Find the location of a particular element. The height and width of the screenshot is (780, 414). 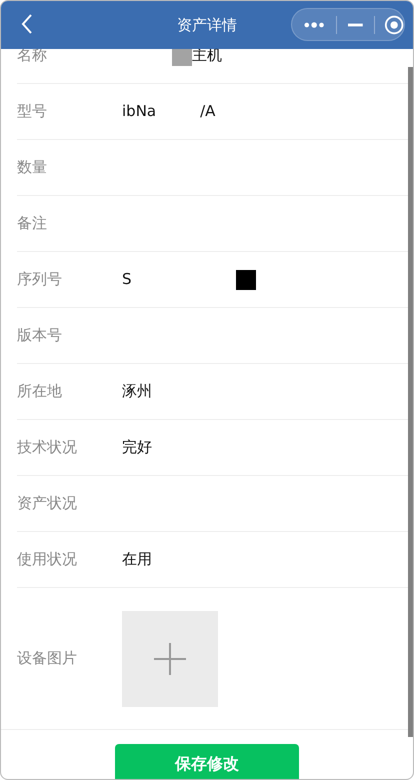

field-label: 版本号 is located at coordinates (40, 335).